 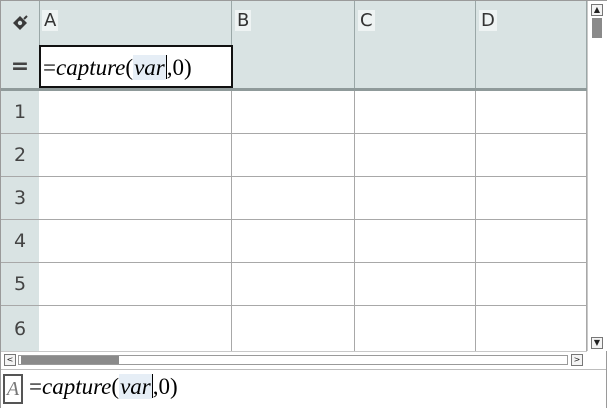 I want to click on cell-d2, so click(x=531, y=155).